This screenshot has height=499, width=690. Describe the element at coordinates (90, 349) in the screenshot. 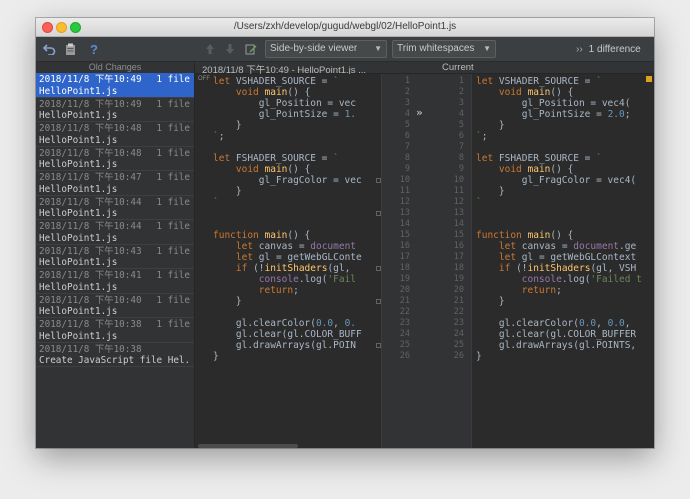

I see `history-timestamp: 2018/11/8 下午10:38` at that location.